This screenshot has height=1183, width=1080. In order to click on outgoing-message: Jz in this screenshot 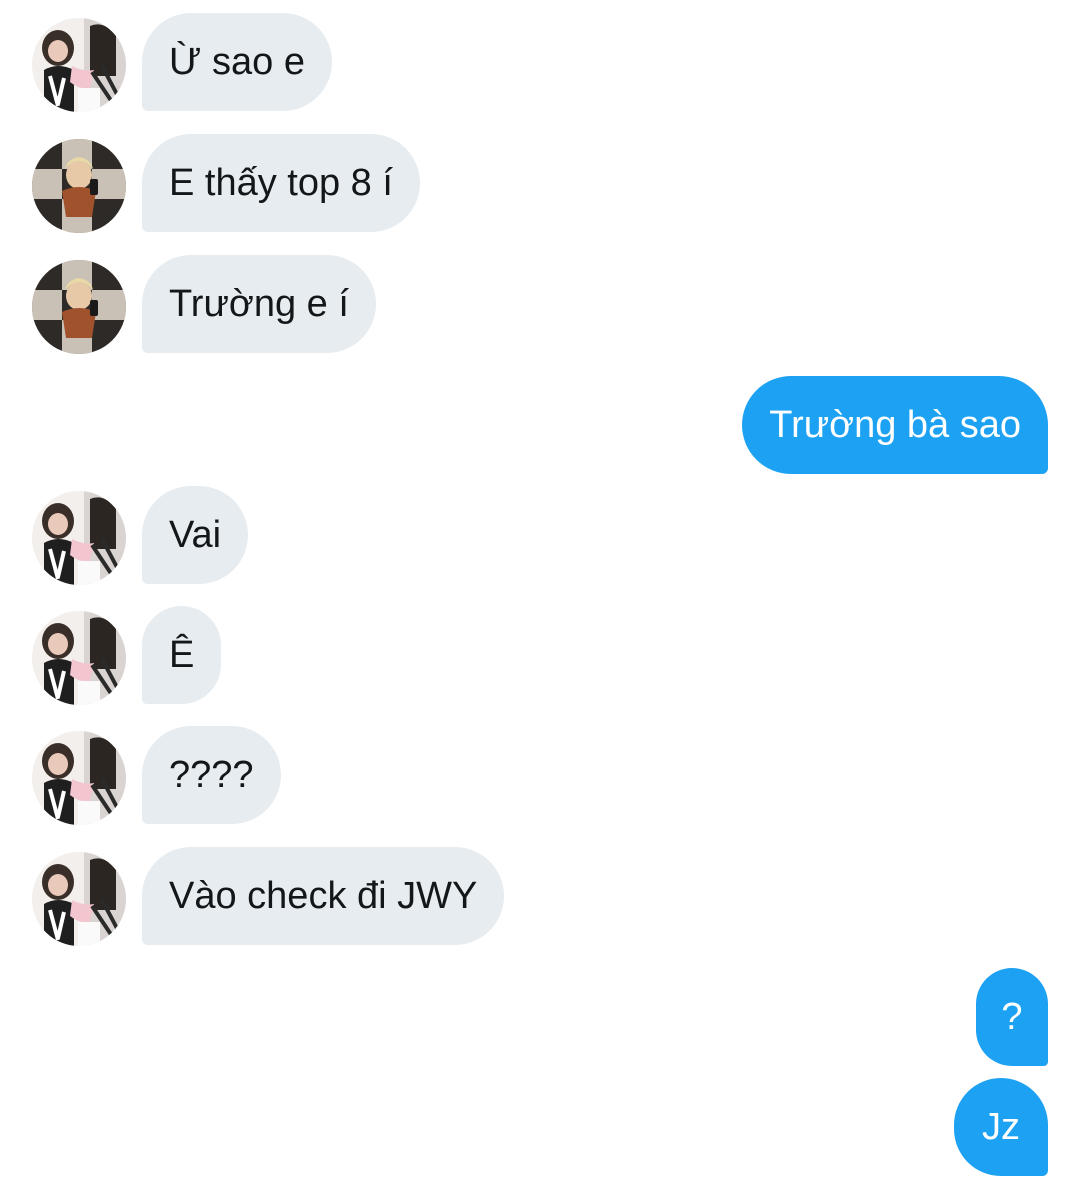, I will do `click(1001, 1127)`.